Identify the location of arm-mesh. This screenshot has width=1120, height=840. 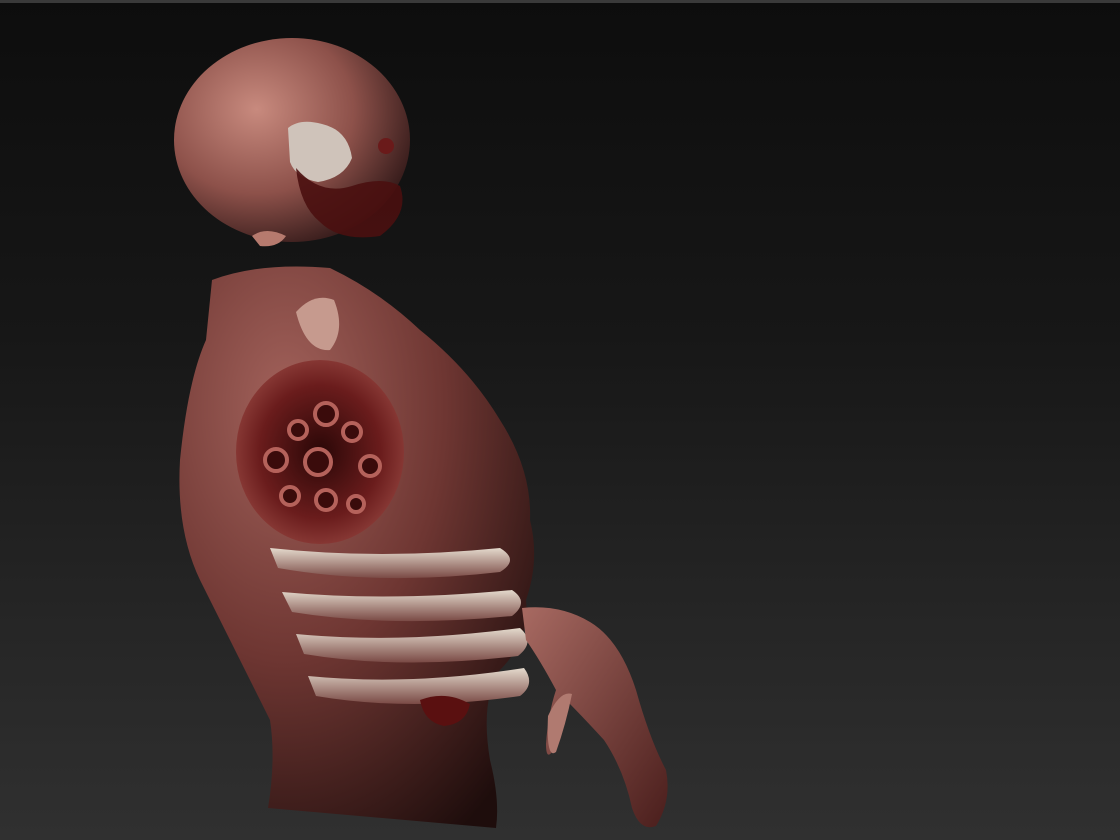
(595, 717).